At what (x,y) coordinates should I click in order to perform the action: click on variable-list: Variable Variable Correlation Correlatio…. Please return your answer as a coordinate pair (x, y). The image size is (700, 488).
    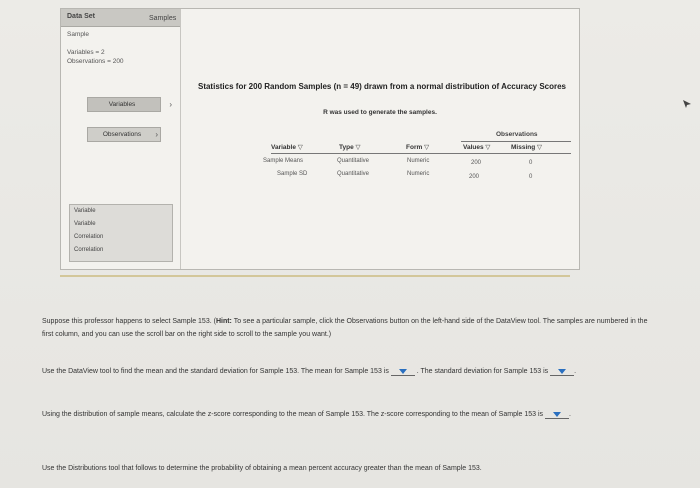
    Looking at the image, I should click on (121, 233).